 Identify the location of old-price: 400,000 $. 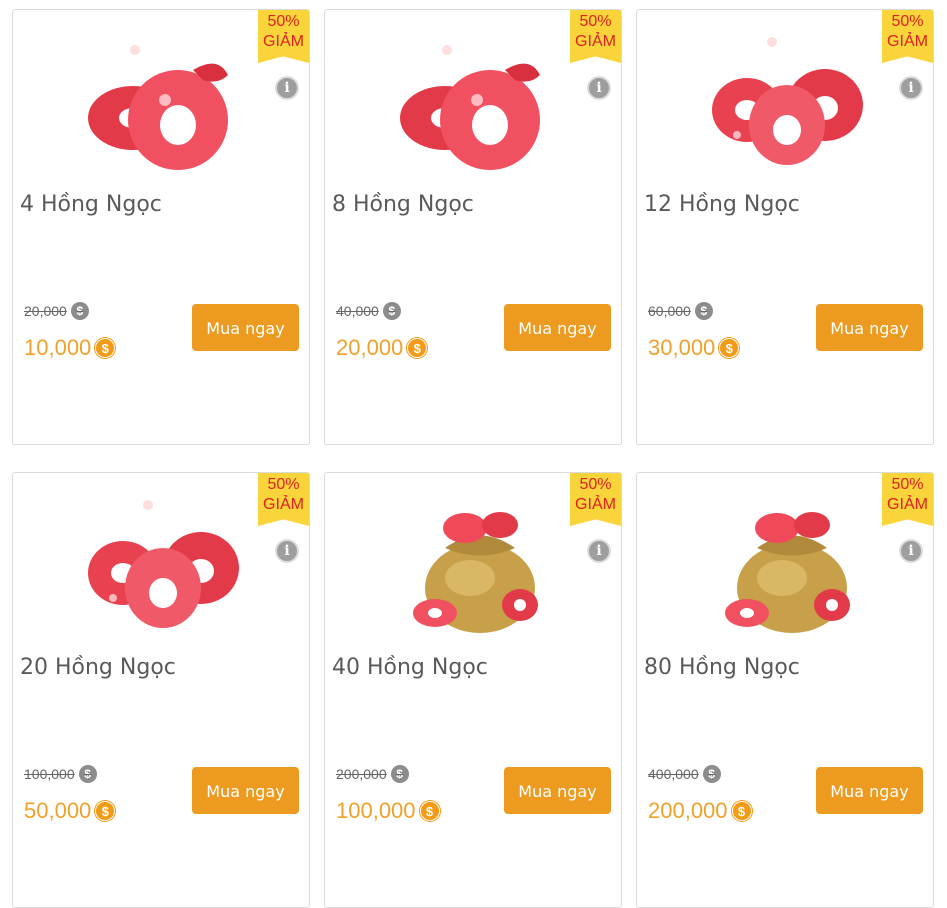
(684, 774).